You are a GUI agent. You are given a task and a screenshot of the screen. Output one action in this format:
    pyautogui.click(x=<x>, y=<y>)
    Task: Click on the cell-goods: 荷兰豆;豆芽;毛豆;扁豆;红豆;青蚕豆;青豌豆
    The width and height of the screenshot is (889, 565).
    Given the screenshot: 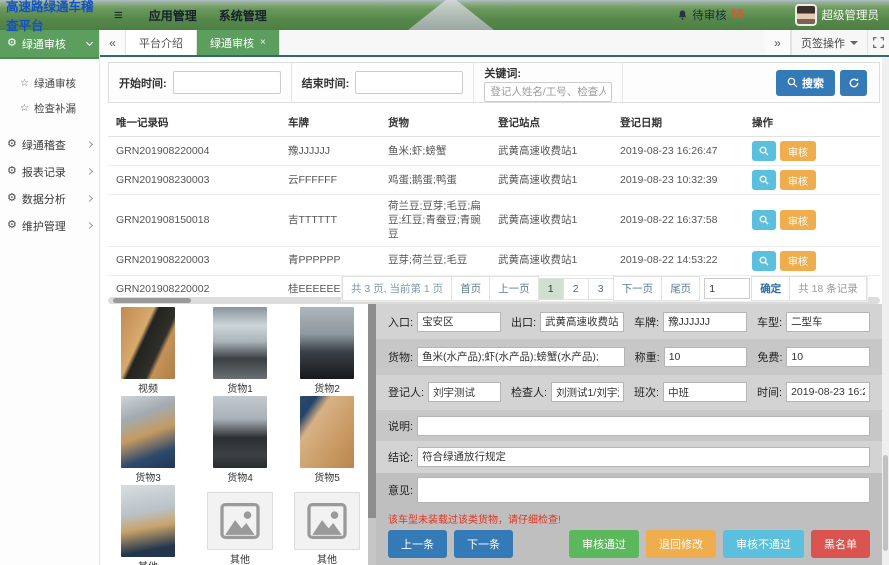 What is the action you would take?
    pyautogui.click(x=434, y=220)
    